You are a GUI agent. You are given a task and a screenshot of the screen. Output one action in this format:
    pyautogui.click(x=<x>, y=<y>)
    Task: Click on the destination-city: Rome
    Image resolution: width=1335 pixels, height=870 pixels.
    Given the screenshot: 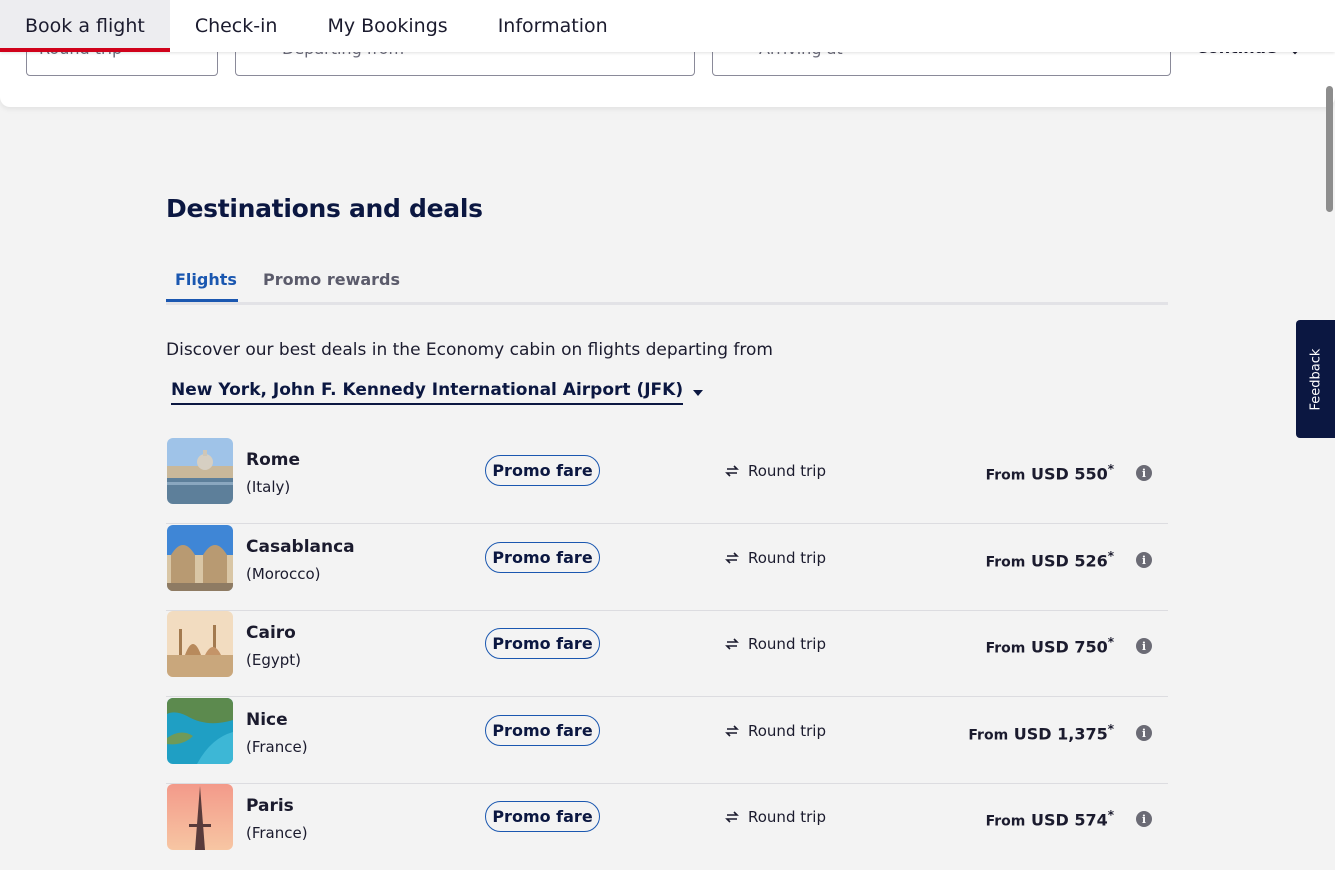 What is the action you would take?
    pyautogui.click(x=273, y=460)
    